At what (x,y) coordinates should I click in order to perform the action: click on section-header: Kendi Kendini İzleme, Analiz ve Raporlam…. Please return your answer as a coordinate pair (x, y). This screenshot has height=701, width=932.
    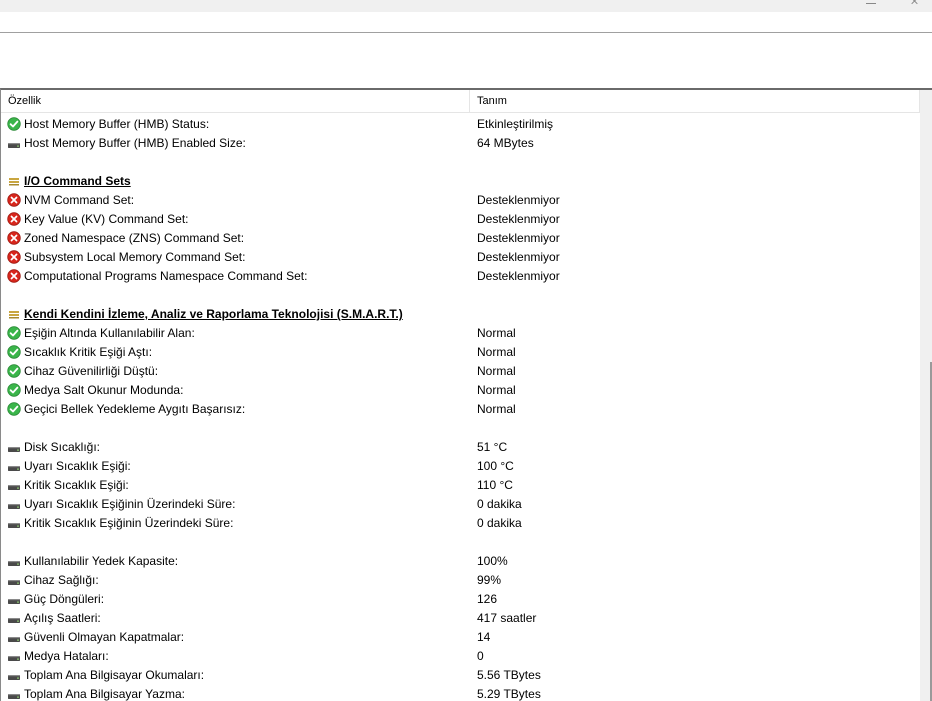
    Looking at the image, I should click on (460, 314).